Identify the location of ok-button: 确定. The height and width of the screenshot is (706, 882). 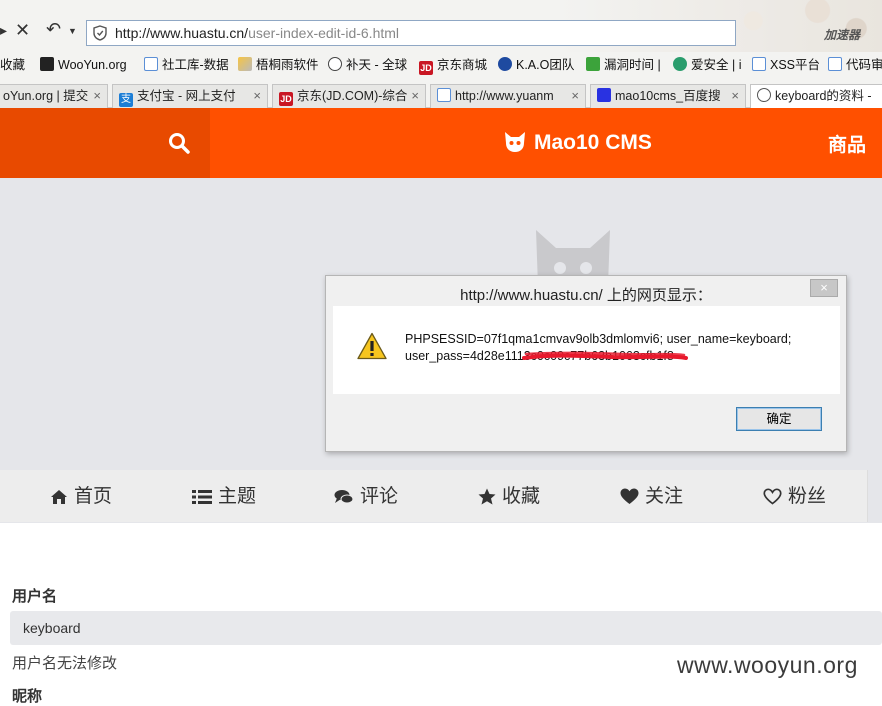
(779, 419).